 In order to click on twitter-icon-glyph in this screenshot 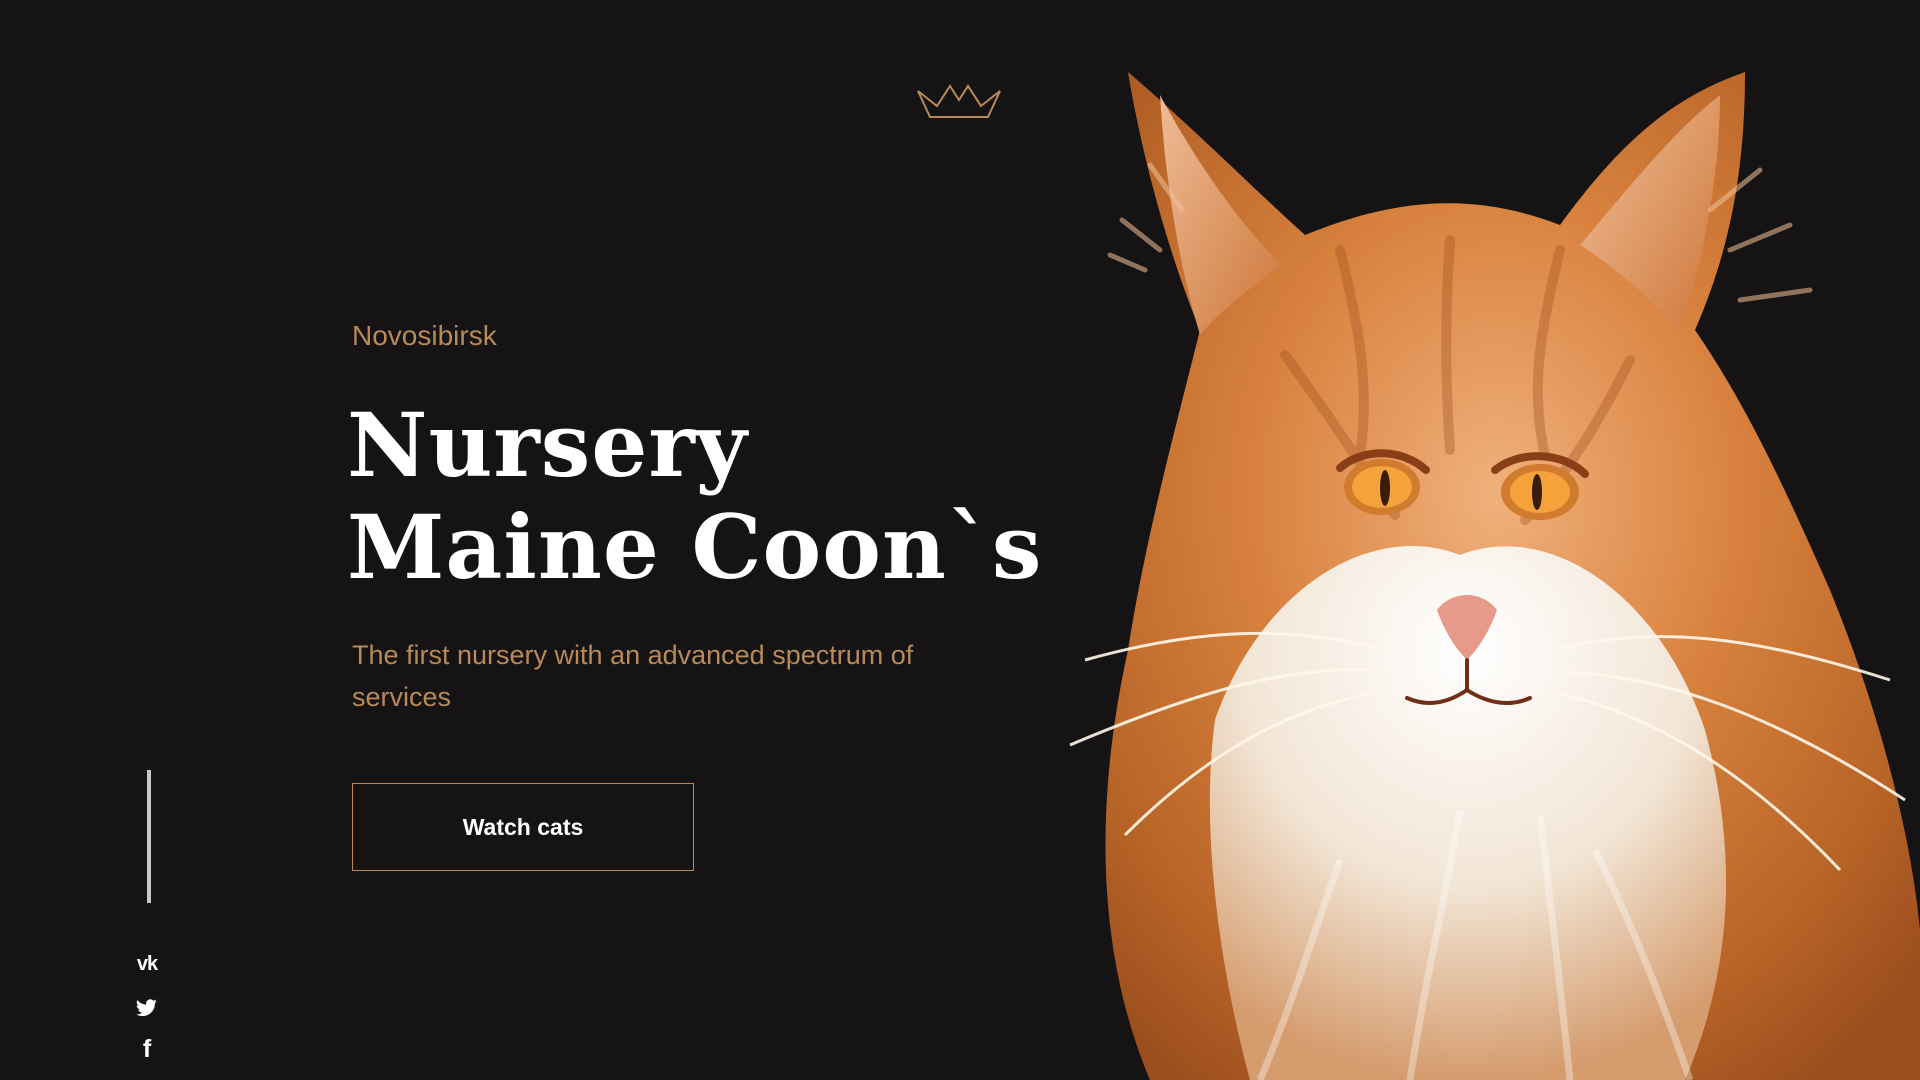, I will do `click(146, 1007)`.